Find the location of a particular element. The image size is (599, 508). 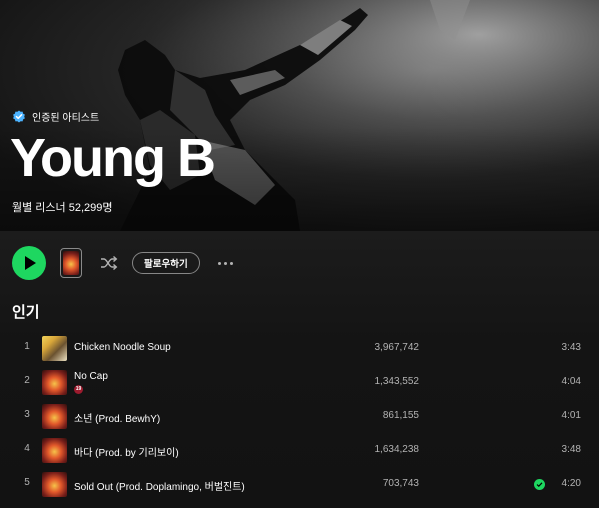

track-row: 2 No Cap 19 1,343,552 4:04 is located at coordinates (299, 383).